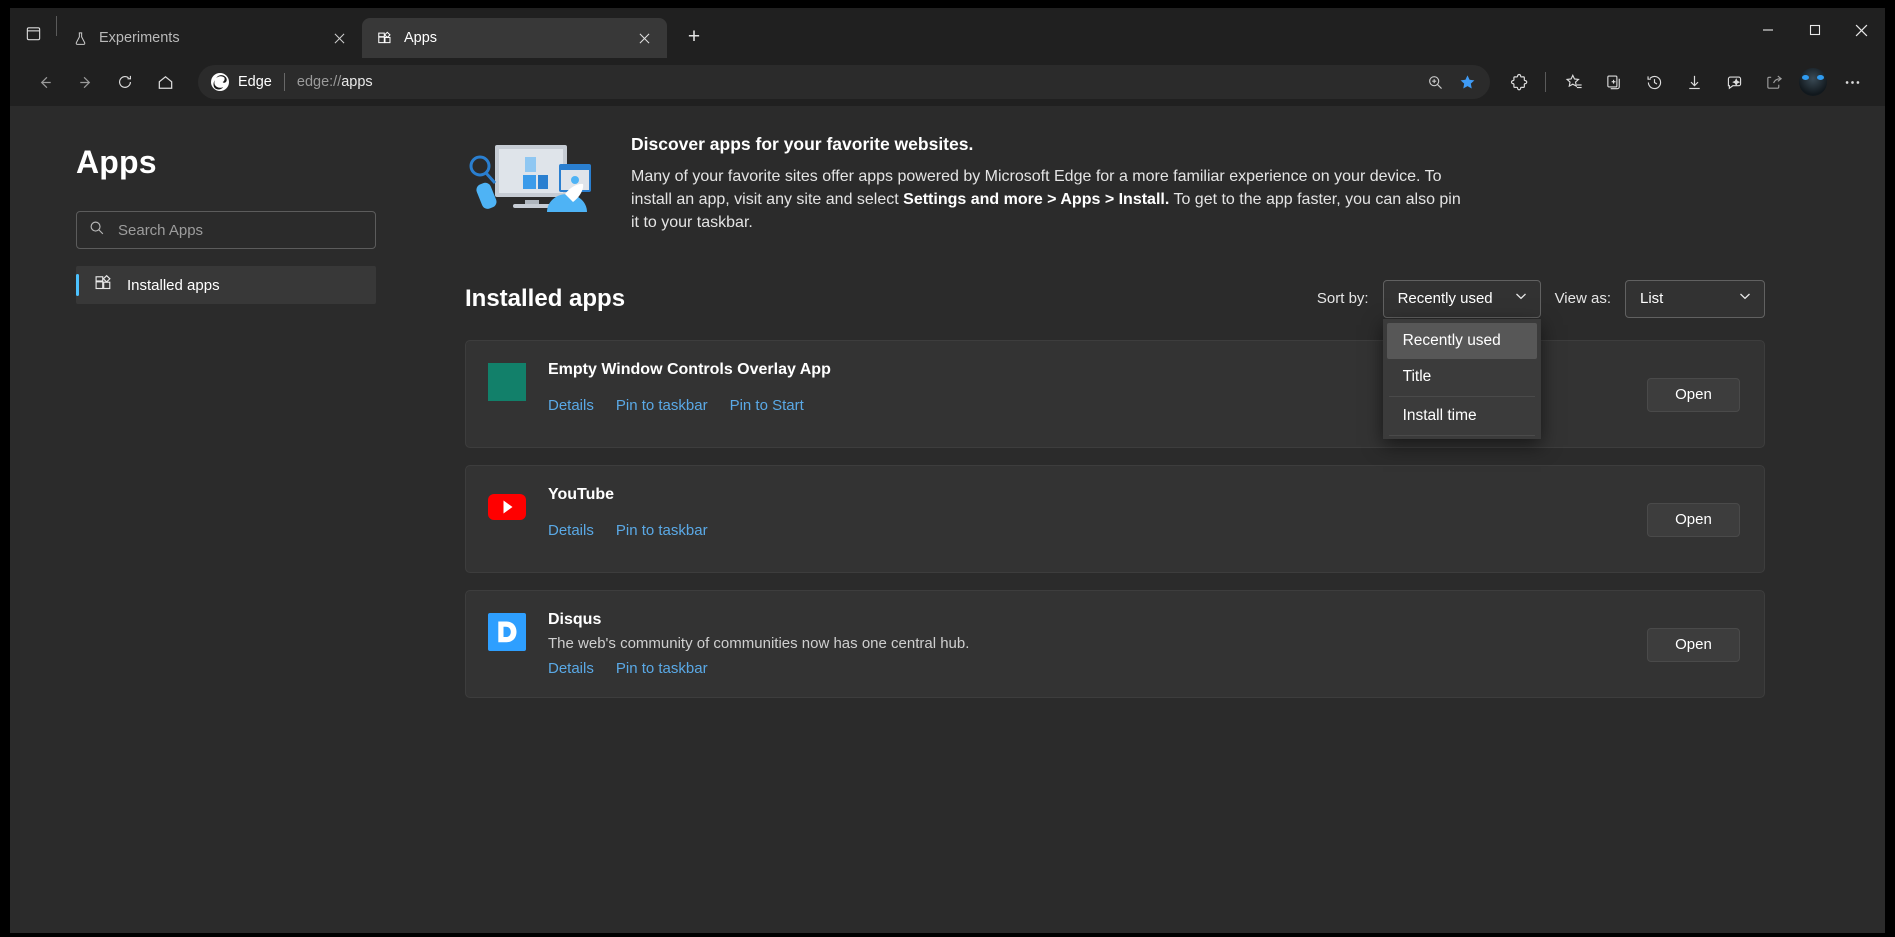 This screenshot has width=1895, height=937. Describe the element at coordinates (165, 82) in the screenshot. I see `home-icon` at that location.